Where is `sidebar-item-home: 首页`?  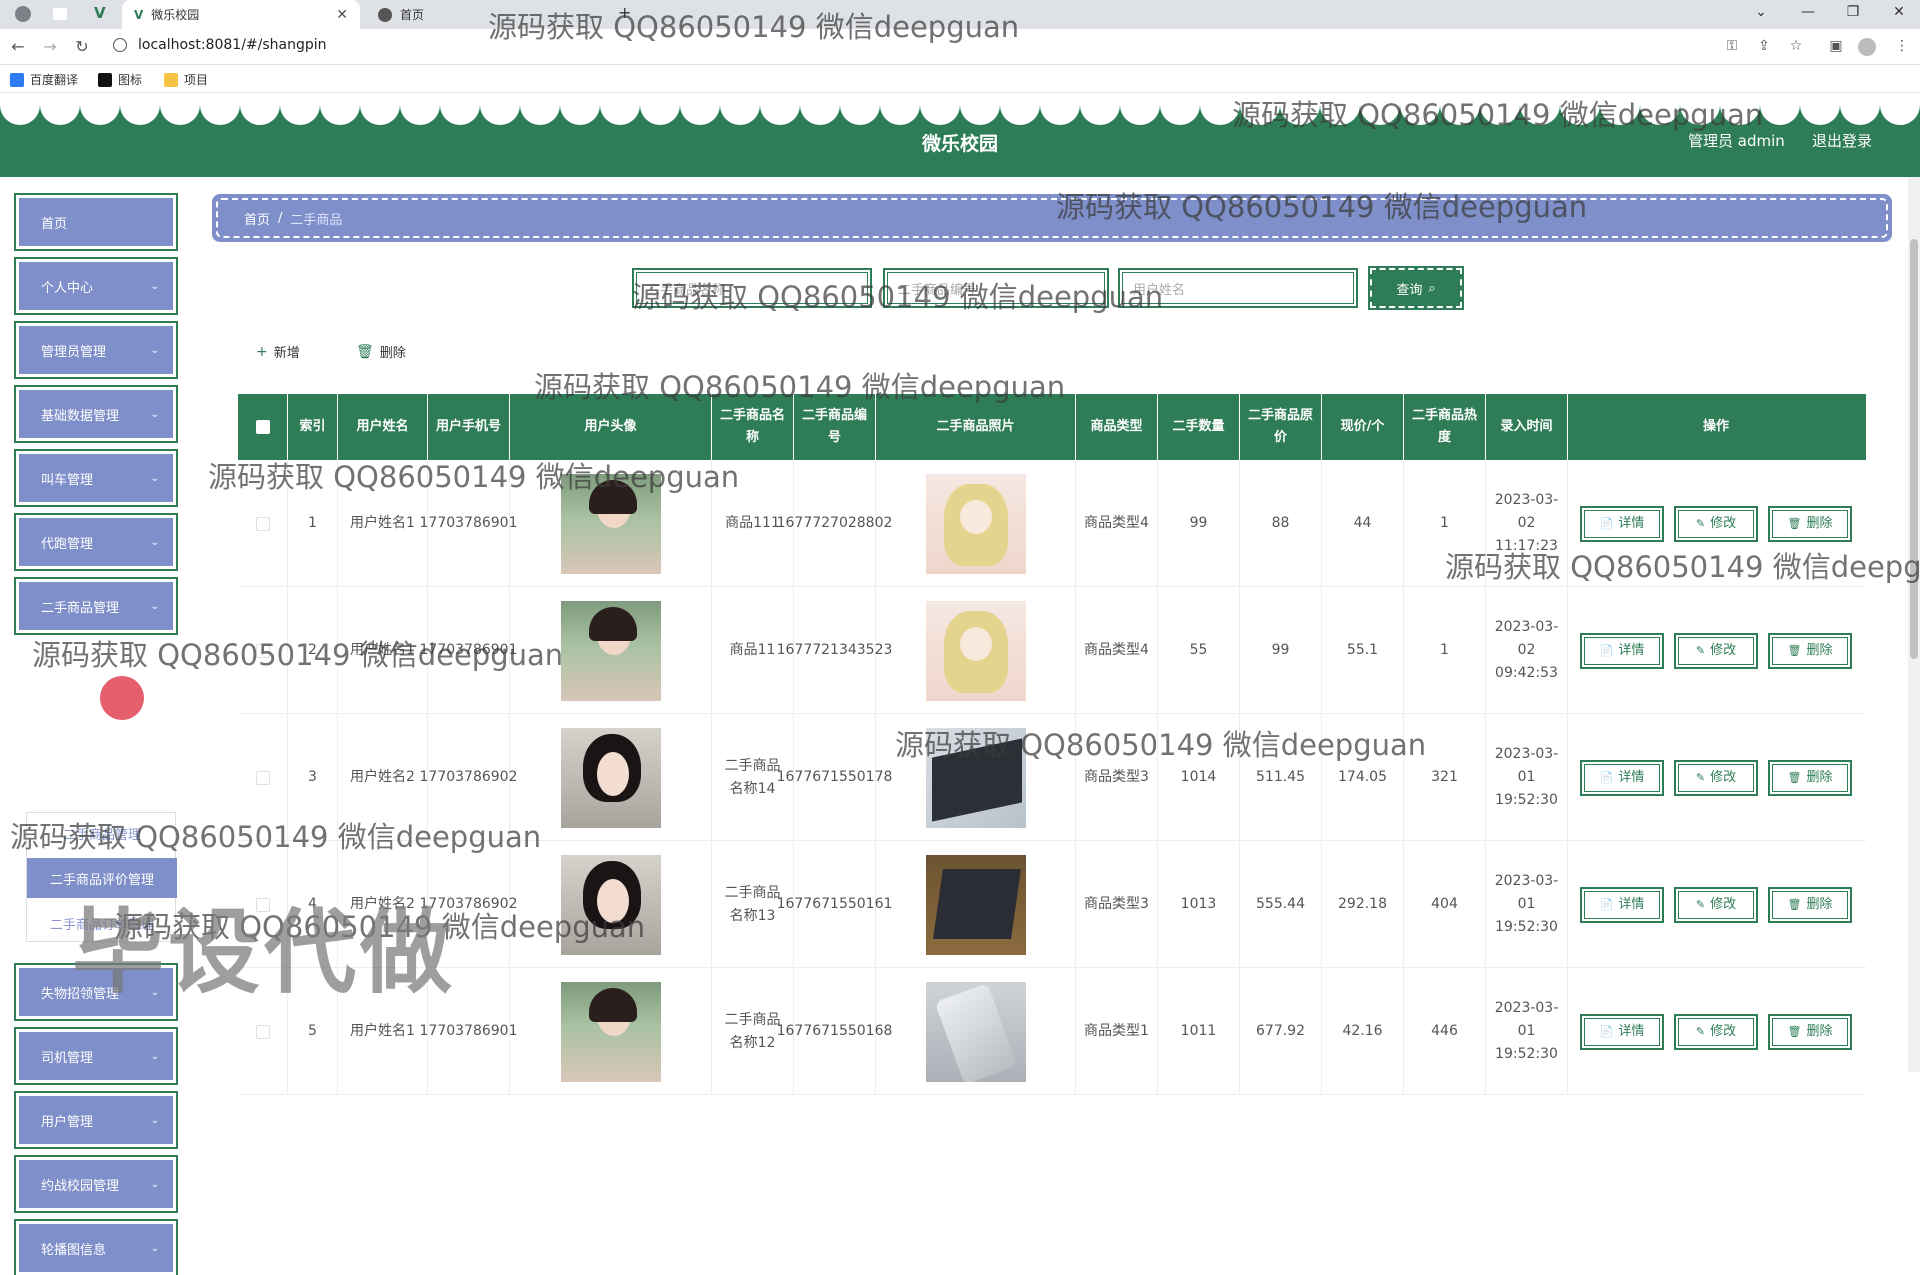
sidebar-item-home: 首页 is located at coordinates (96, 222).